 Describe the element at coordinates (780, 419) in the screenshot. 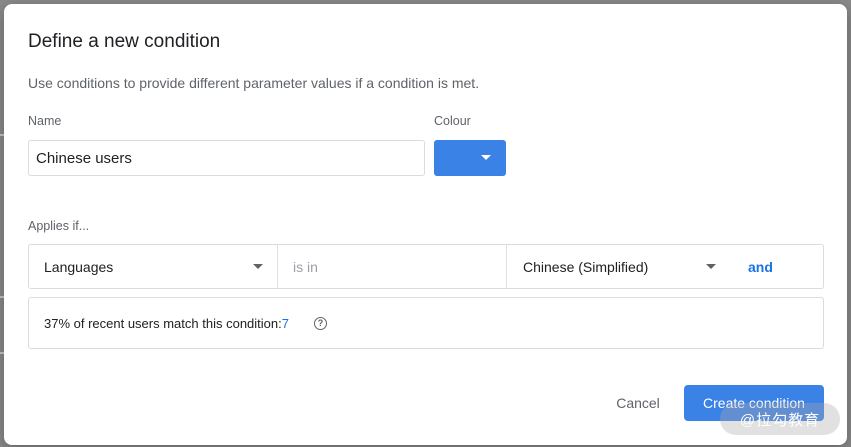

I see `watermark-logo: @拉勾教育` at that location.